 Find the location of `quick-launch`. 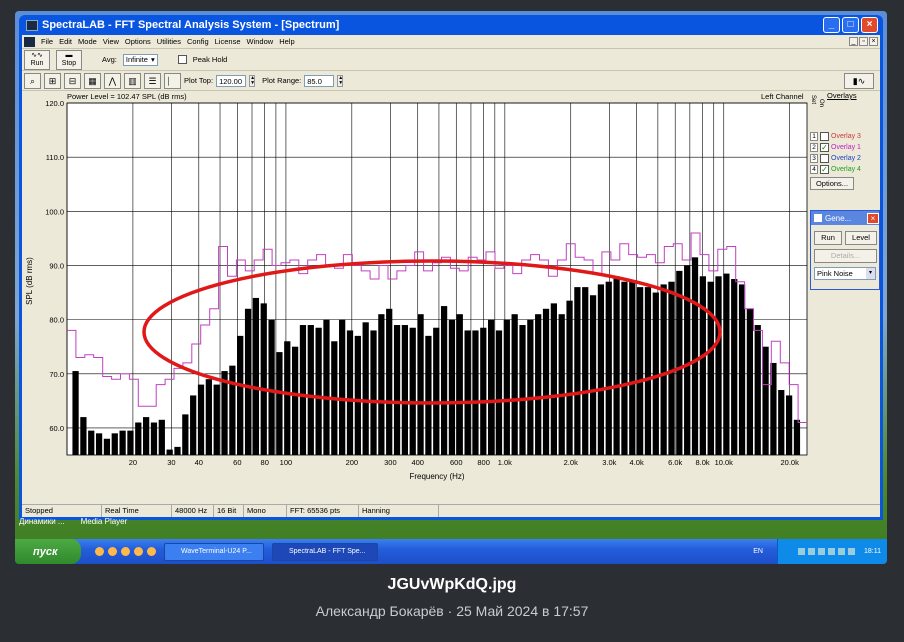

quick-launch is located at coordinates (125, 551).